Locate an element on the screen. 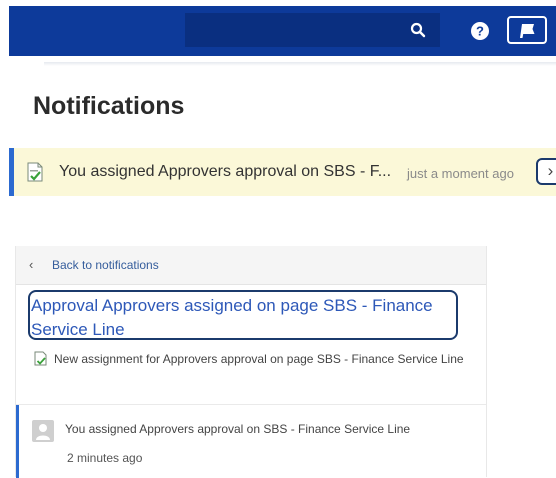 The height and width of the screenshot is (478, 556). document-check-icon is located at coordinates (35, 172).